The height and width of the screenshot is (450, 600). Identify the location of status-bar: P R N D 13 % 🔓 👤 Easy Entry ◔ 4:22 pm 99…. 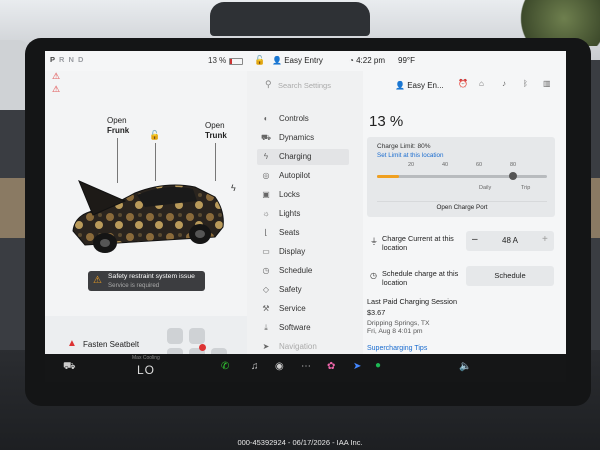
(305, 61).